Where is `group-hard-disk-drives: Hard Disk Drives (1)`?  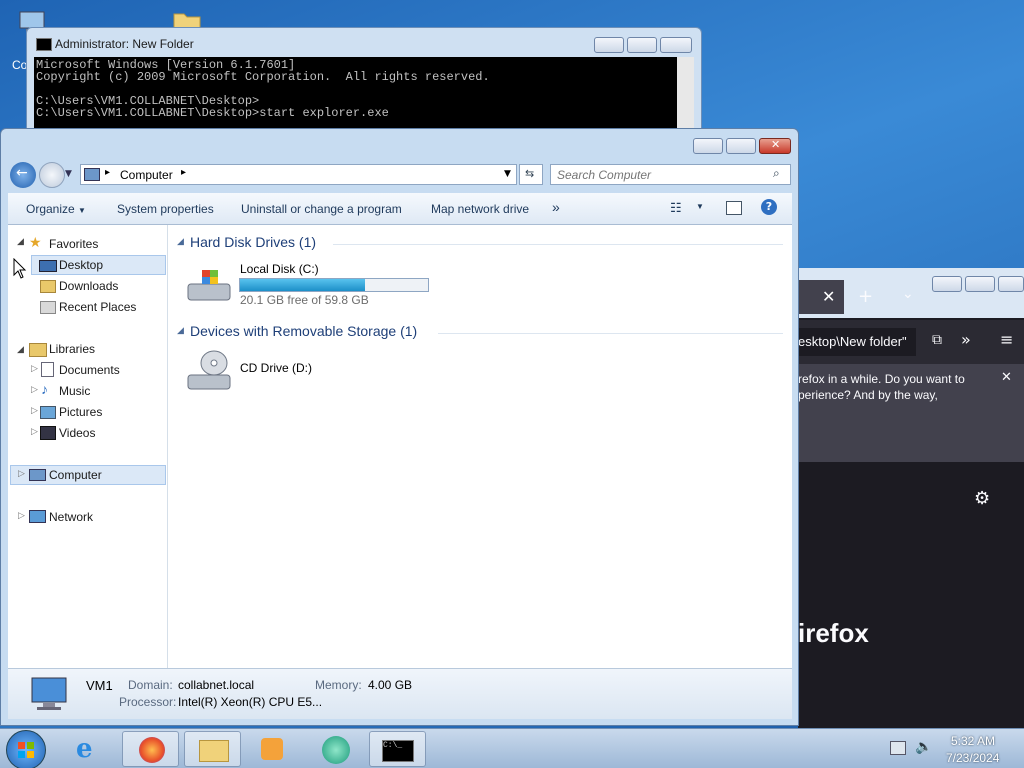 group-hard-disk-drives: Hard Disk Drives (1) is located at coordinates (253, 242).